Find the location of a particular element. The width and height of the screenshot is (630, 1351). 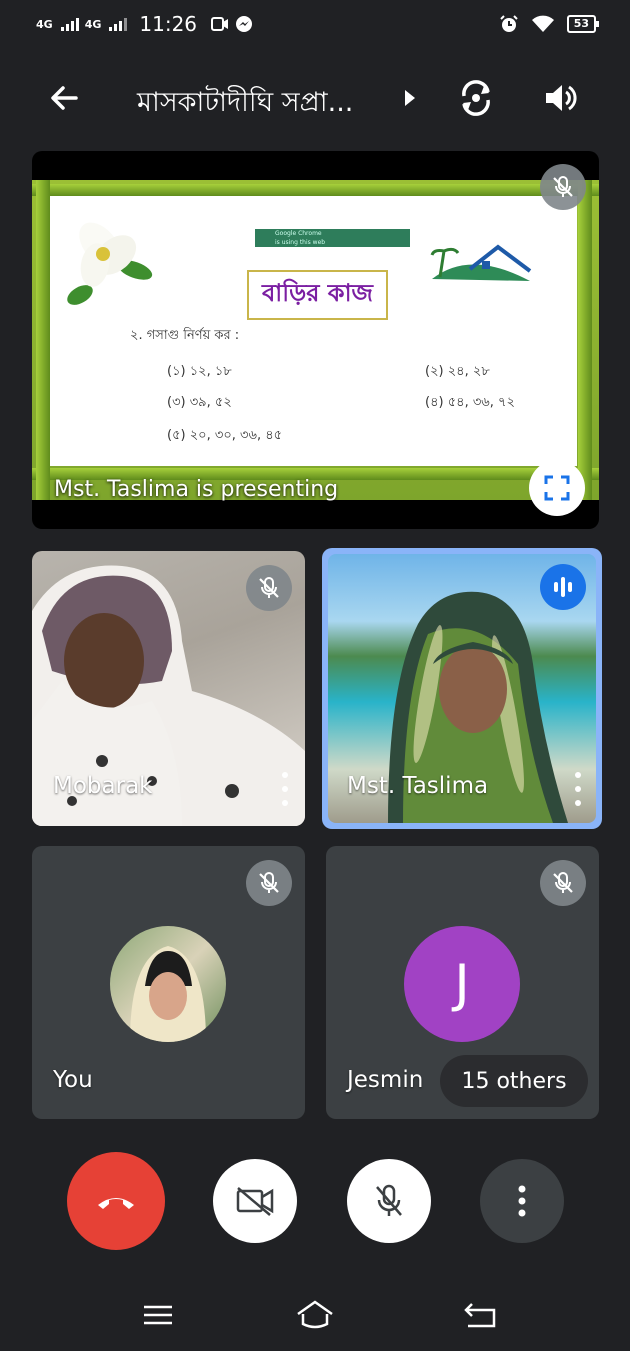

home-icon is located at coordinates (315, 1315).